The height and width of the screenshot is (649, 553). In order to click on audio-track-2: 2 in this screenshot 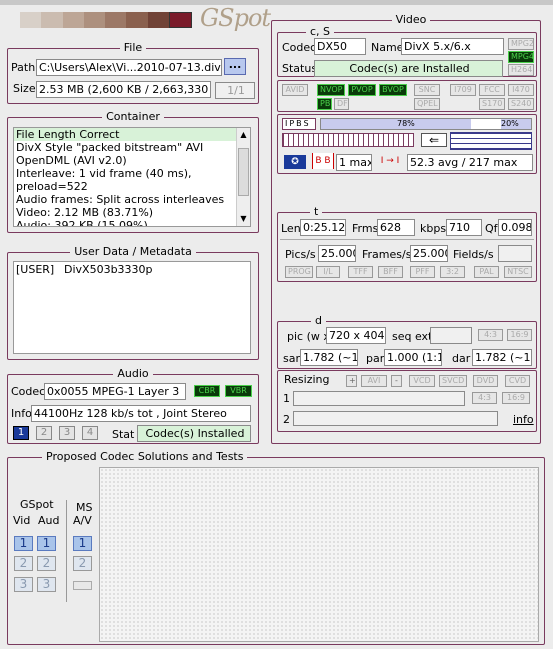, I will do `click(44, 433)`.